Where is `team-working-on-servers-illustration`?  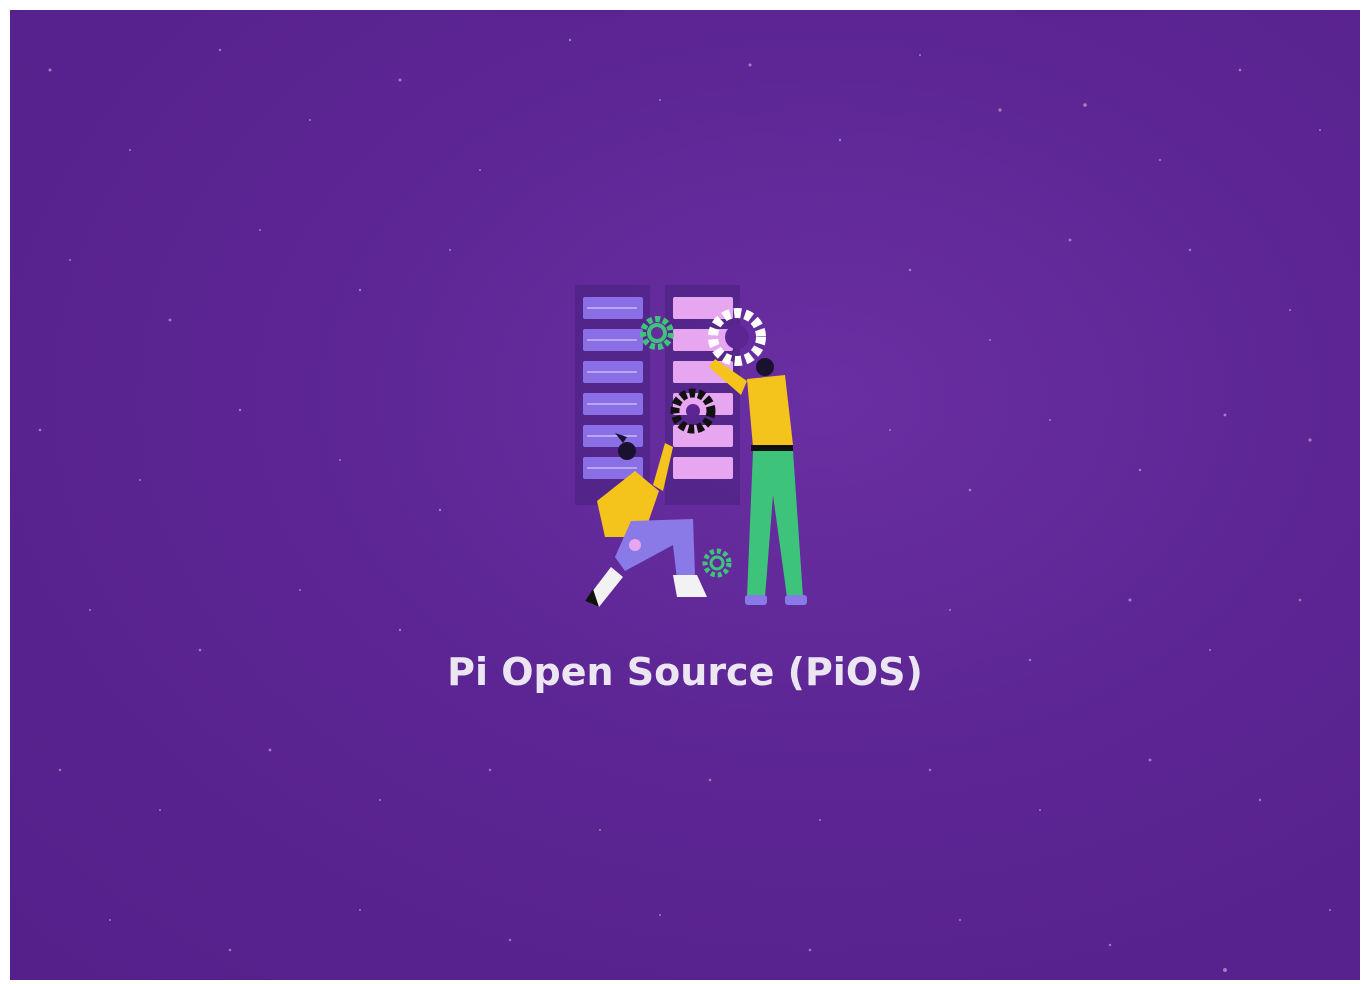
team-working-on-servers-illustration is located at coordinates (691, 446).